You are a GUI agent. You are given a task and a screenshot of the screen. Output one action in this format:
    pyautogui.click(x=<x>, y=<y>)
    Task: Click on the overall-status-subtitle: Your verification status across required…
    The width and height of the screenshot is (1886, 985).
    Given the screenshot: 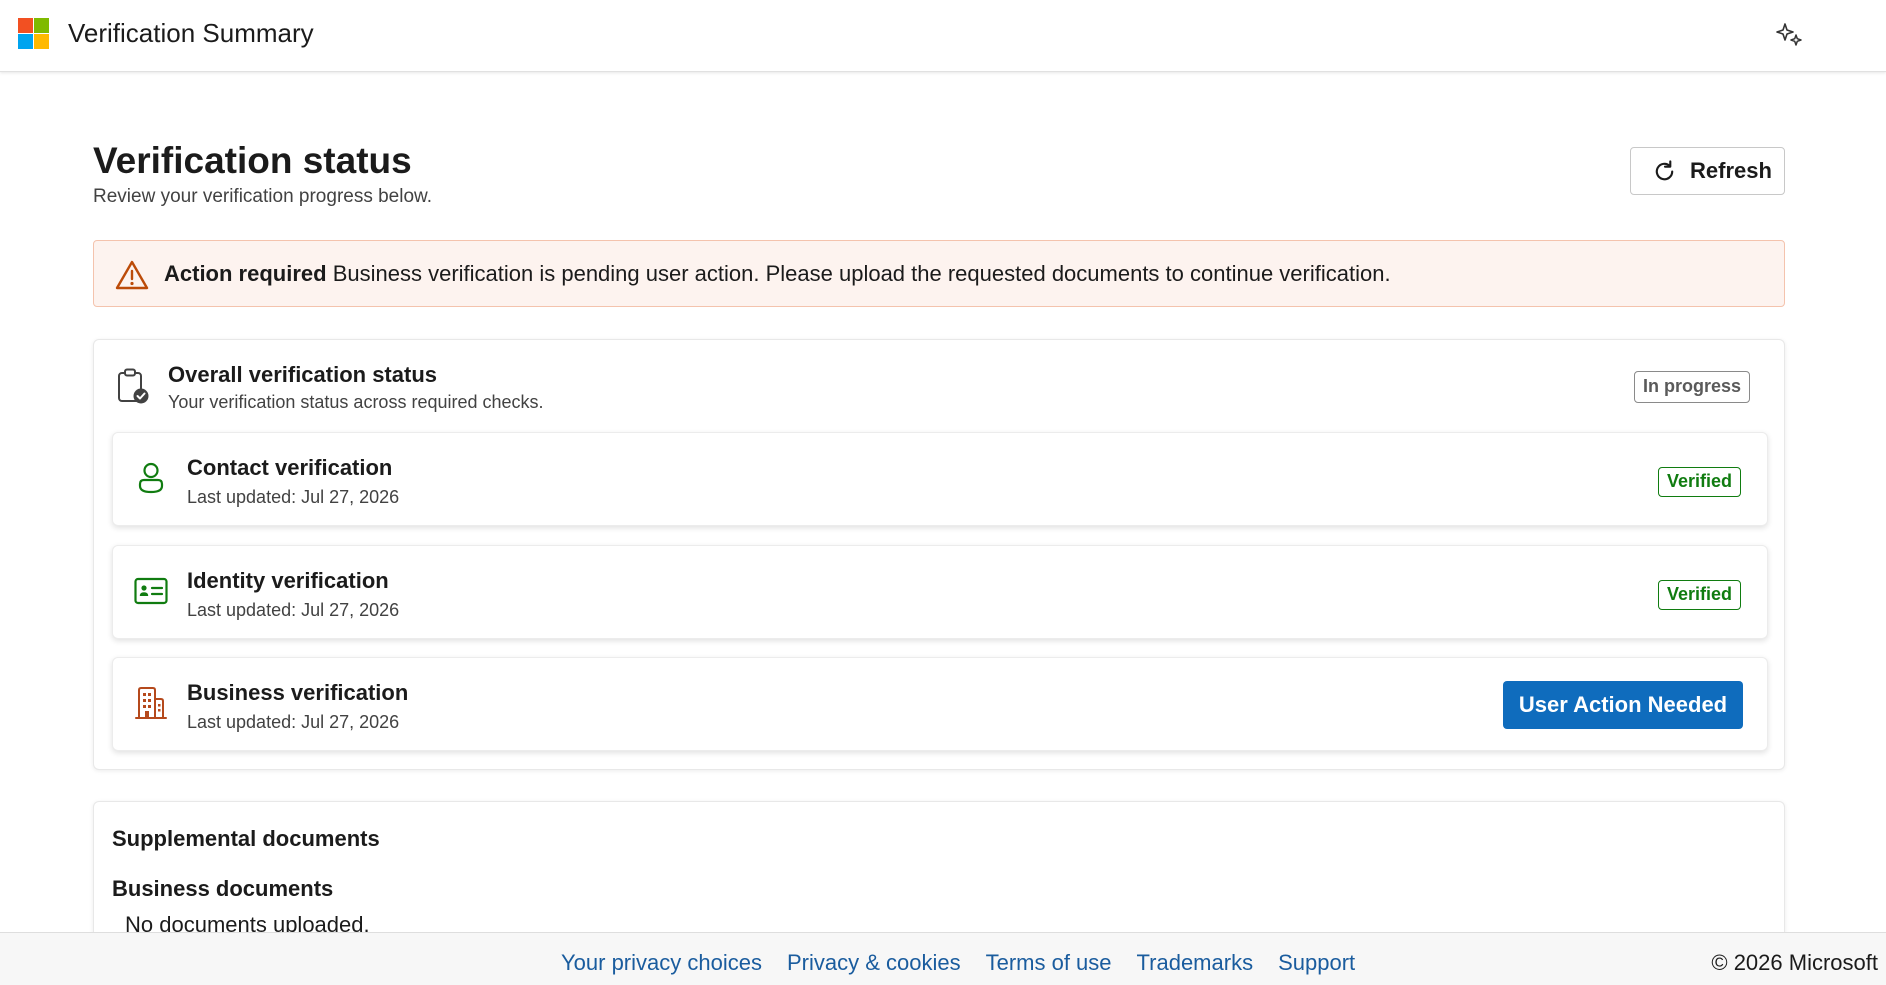 What is the action you would take?
    pyautogui.click(x=356, y=402)
    